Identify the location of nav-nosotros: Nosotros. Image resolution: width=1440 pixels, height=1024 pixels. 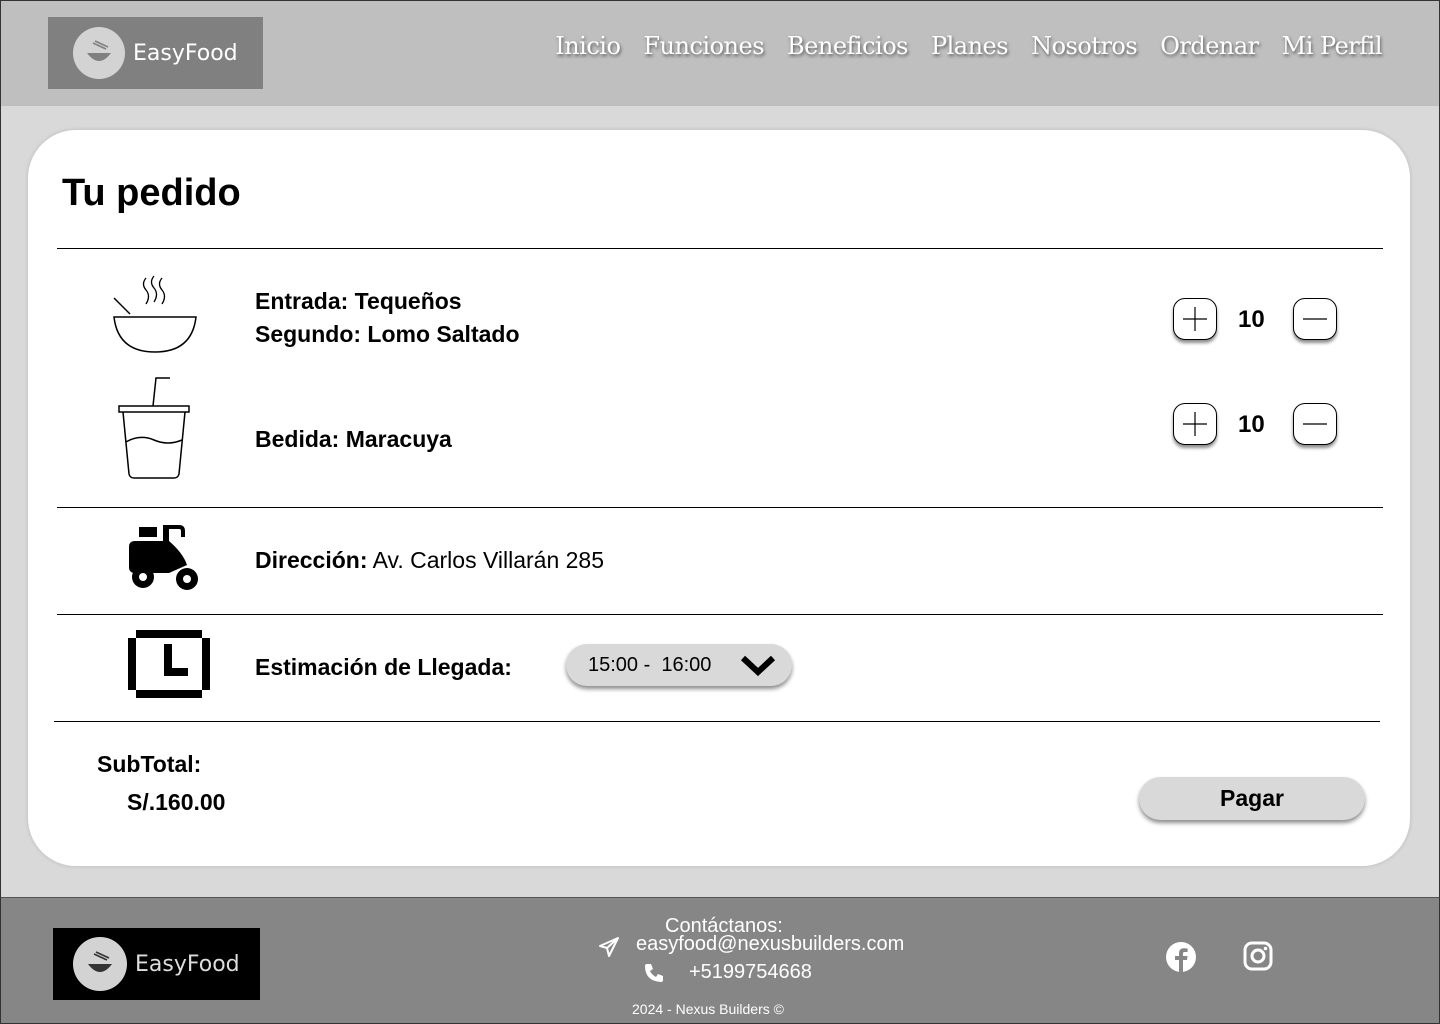
(1084, 46).